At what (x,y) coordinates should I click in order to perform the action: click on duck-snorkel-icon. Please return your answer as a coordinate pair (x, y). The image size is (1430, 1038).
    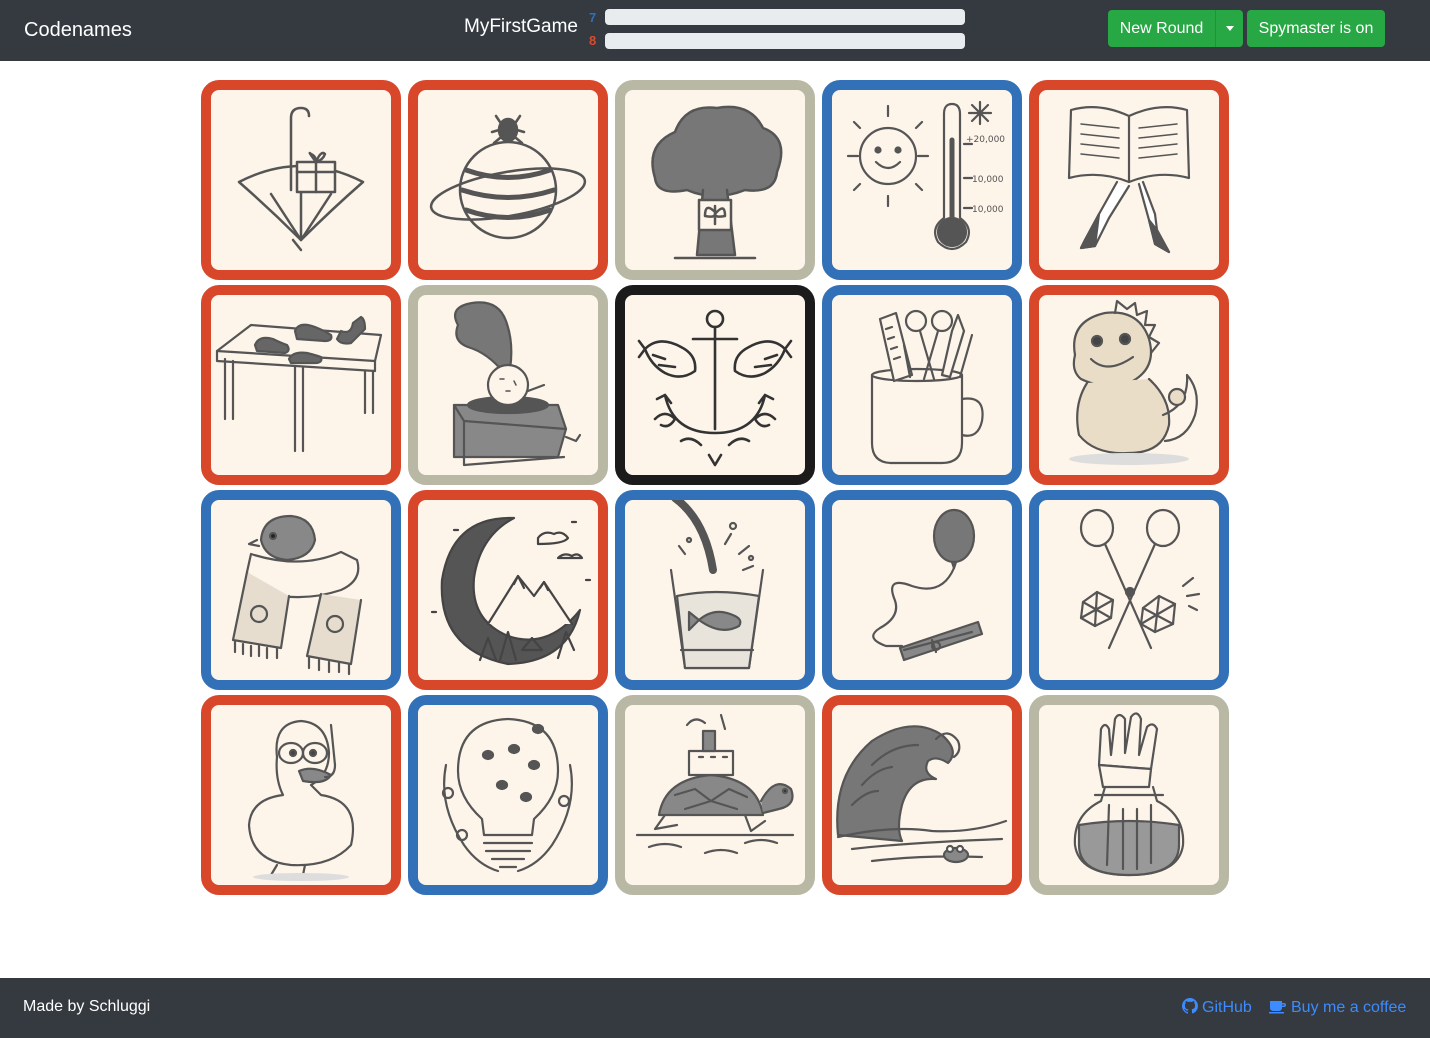
    Looking at the image, I should click on (301, 795).